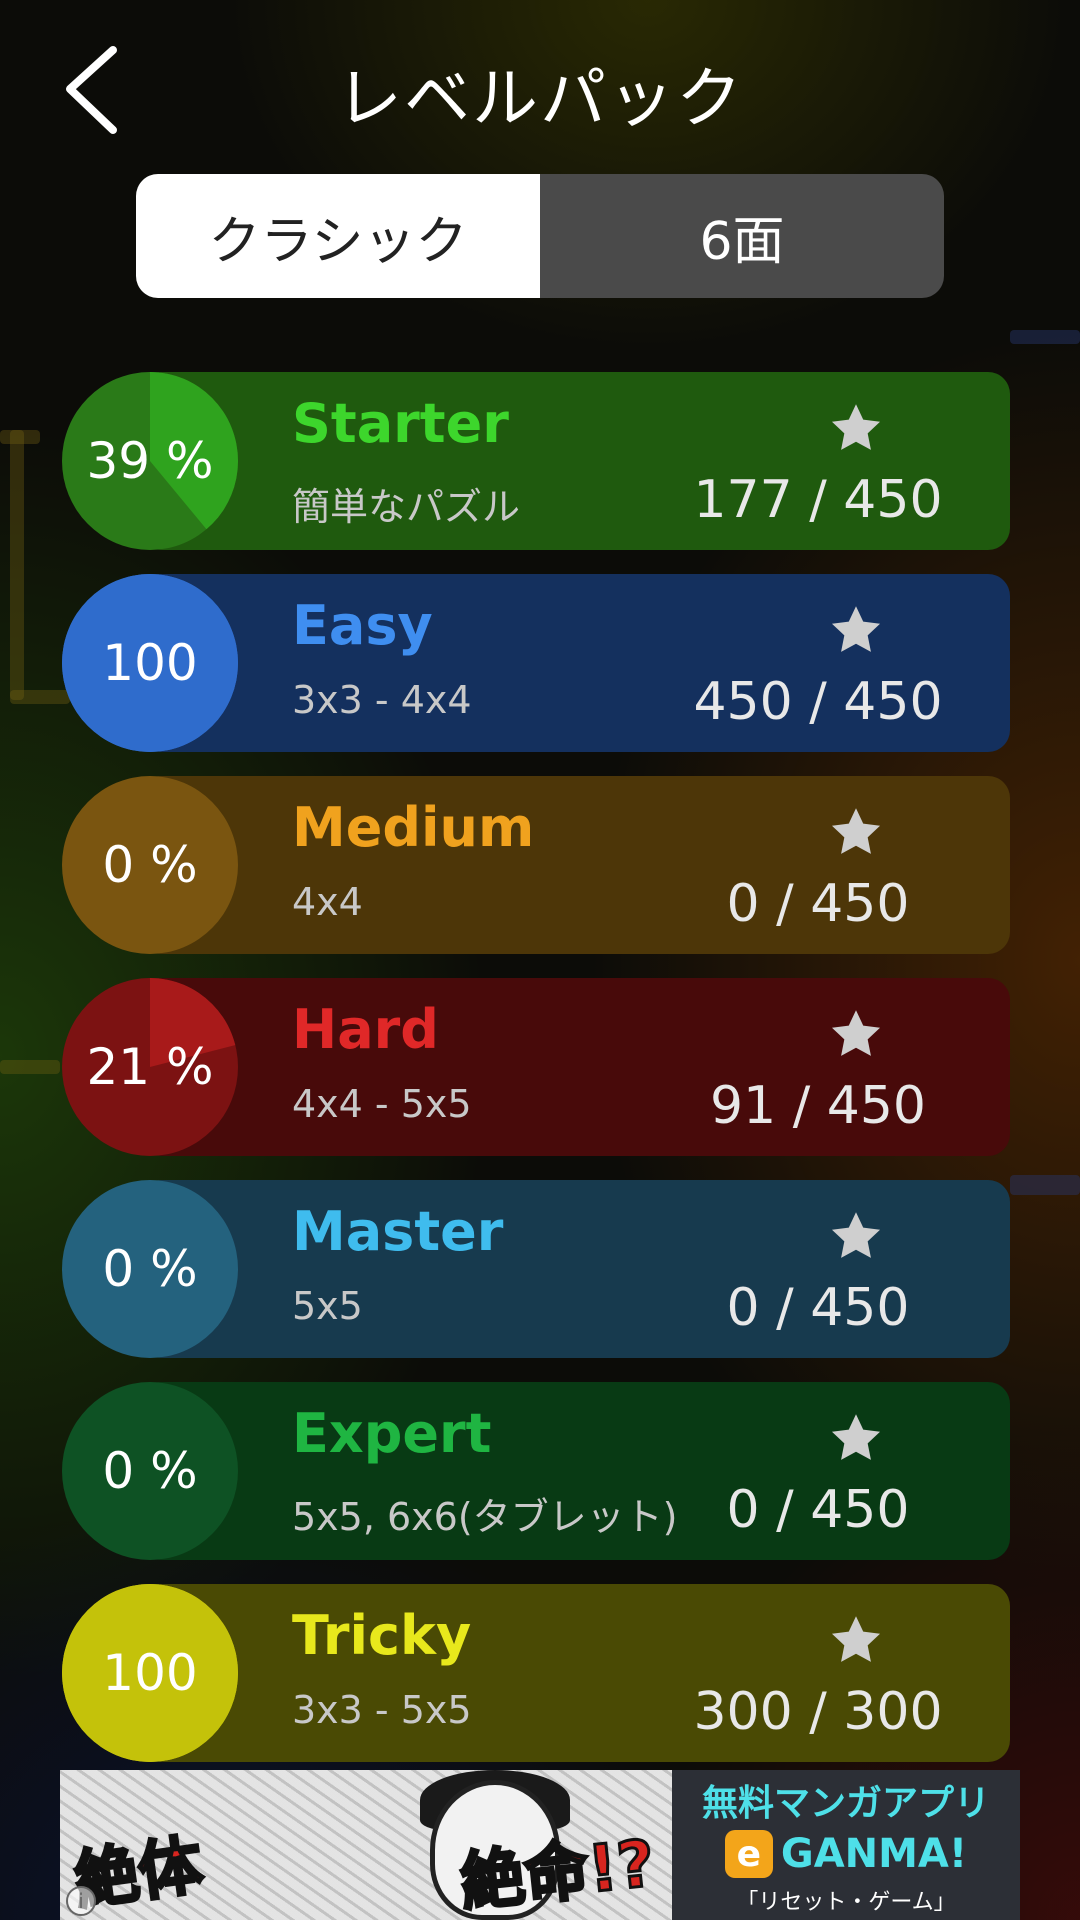 Image resolution: width=1080 pixels, height=1920 pixels. What do you see at coordinates (535, 1269) in the screenshot?
I see `level-pack-master: 0 % Master 5x5 0 / 450` at bounding box center [535, 1269].